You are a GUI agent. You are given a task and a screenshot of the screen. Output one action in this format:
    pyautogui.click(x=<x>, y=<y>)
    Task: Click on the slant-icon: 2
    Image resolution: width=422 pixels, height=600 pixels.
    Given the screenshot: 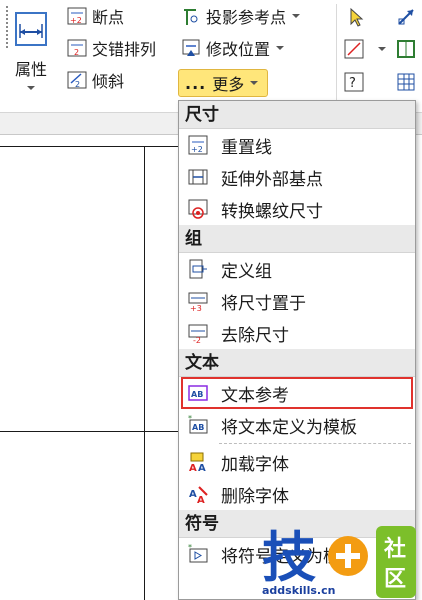 What is the action you would take?
    pyautogui.click(x=77, y=80)
    